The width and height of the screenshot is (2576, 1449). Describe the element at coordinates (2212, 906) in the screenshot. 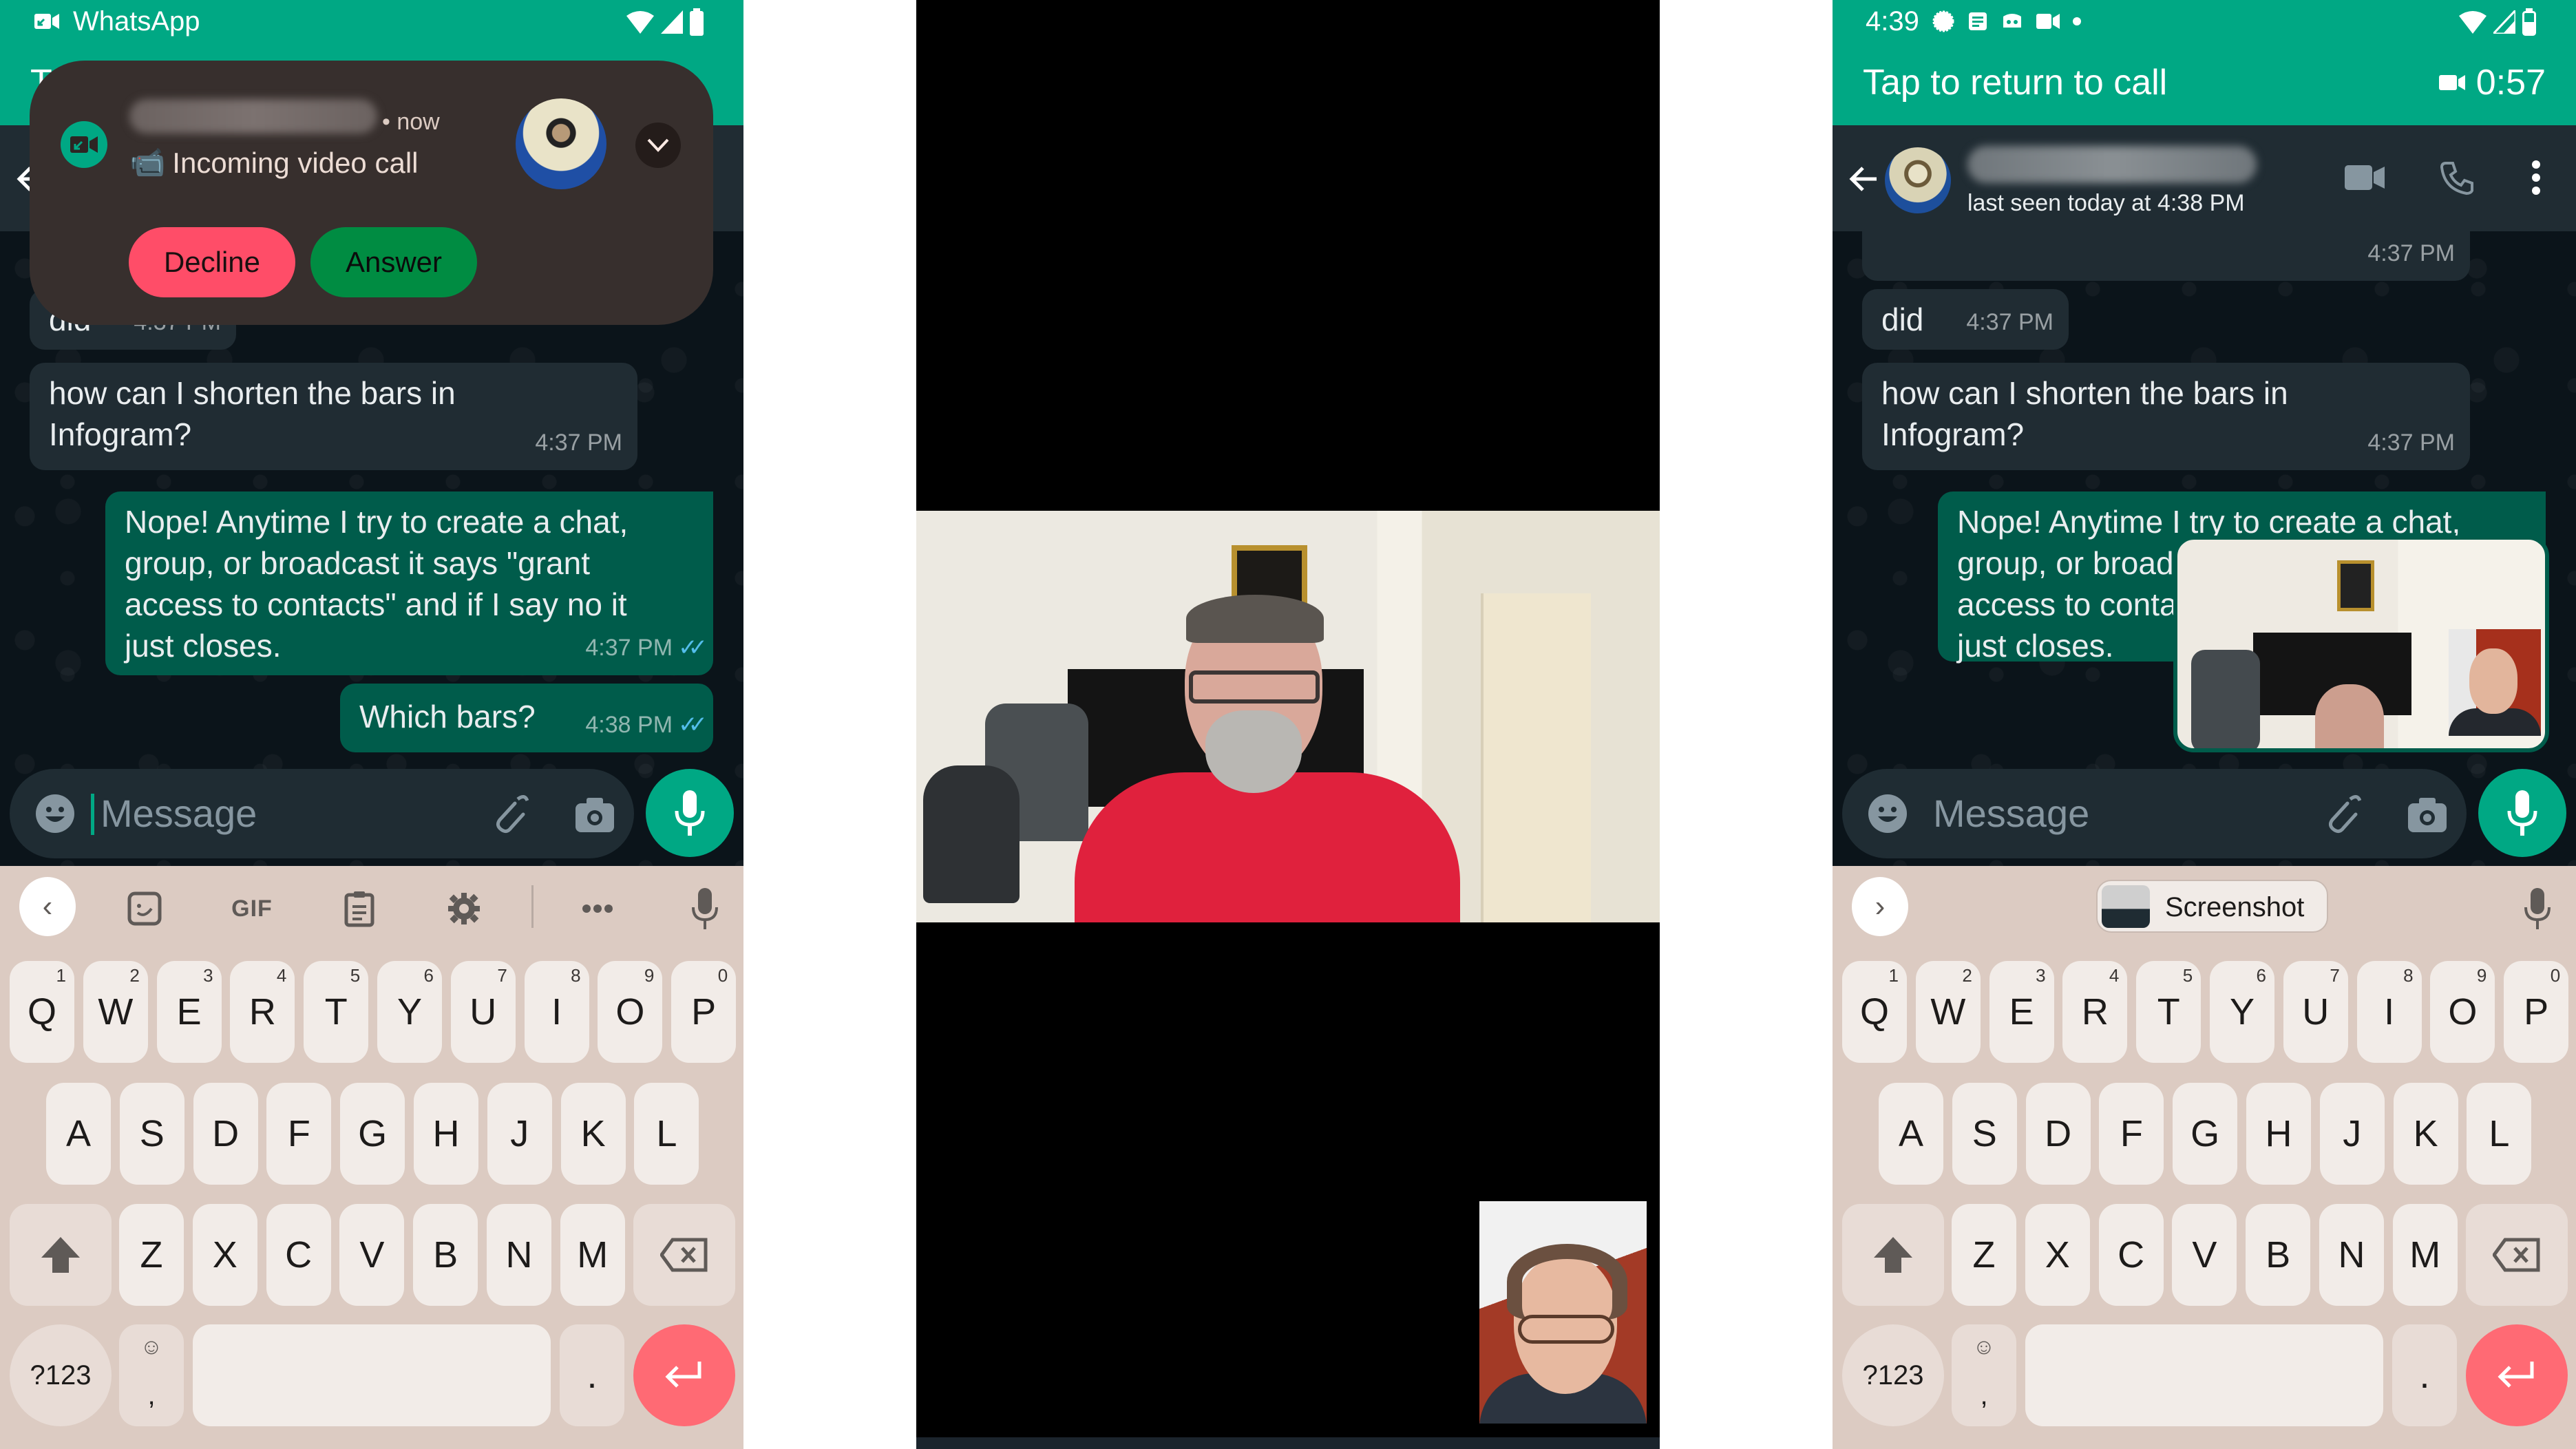

I see `screenshot-suggestion-chip: Screenshot` at that location.